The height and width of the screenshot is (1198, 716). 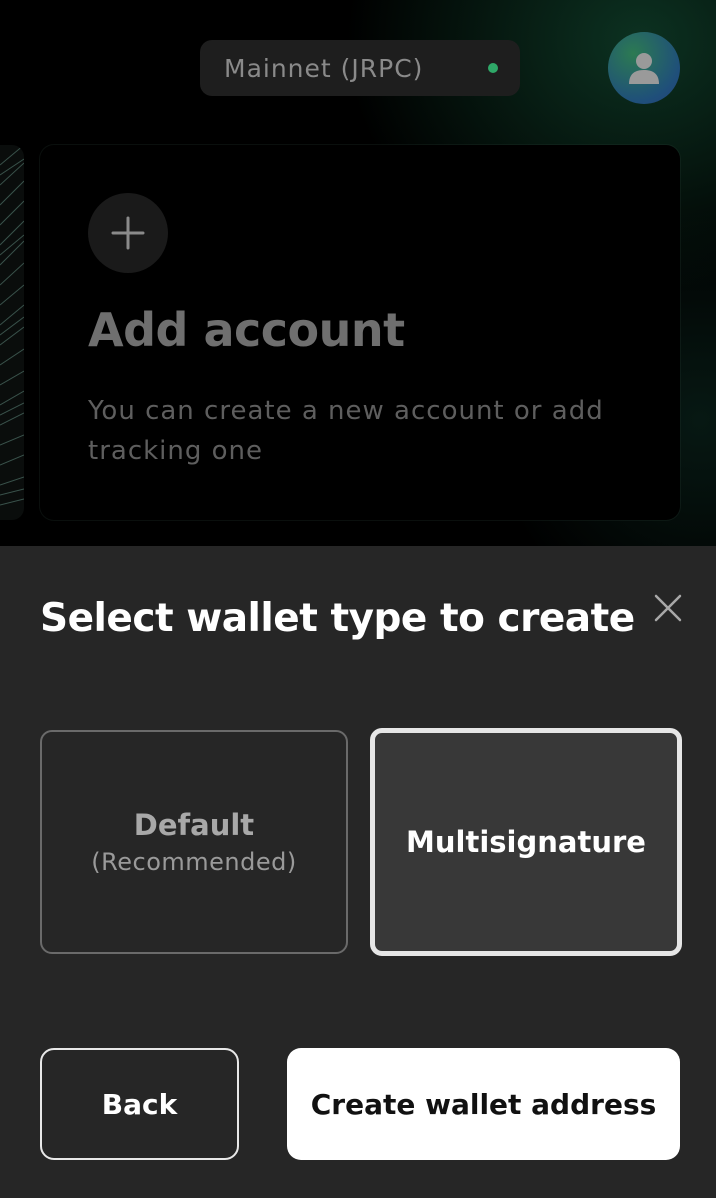 I want to click on option-multisignature-label: Multisignature, so click(x=526, y=842).